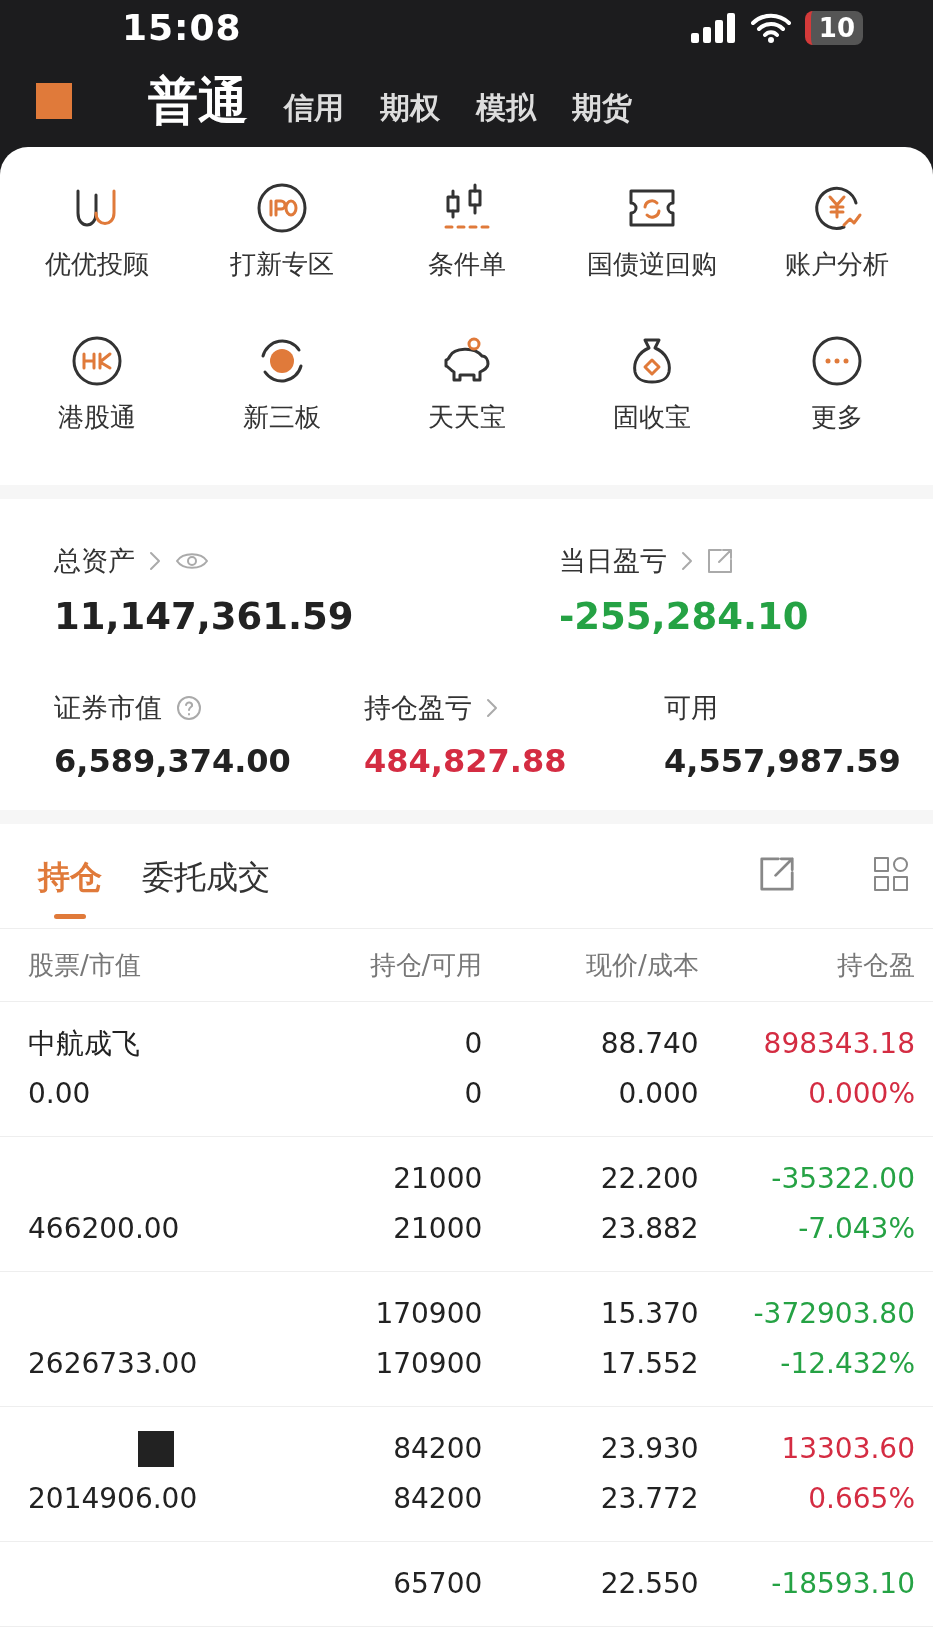 The image size is (933, 1627). What do you see at coordinates (96, 231) in the screenshot?
I see `shortcut-item: 优优投顾` at bounding box center [96, 231].